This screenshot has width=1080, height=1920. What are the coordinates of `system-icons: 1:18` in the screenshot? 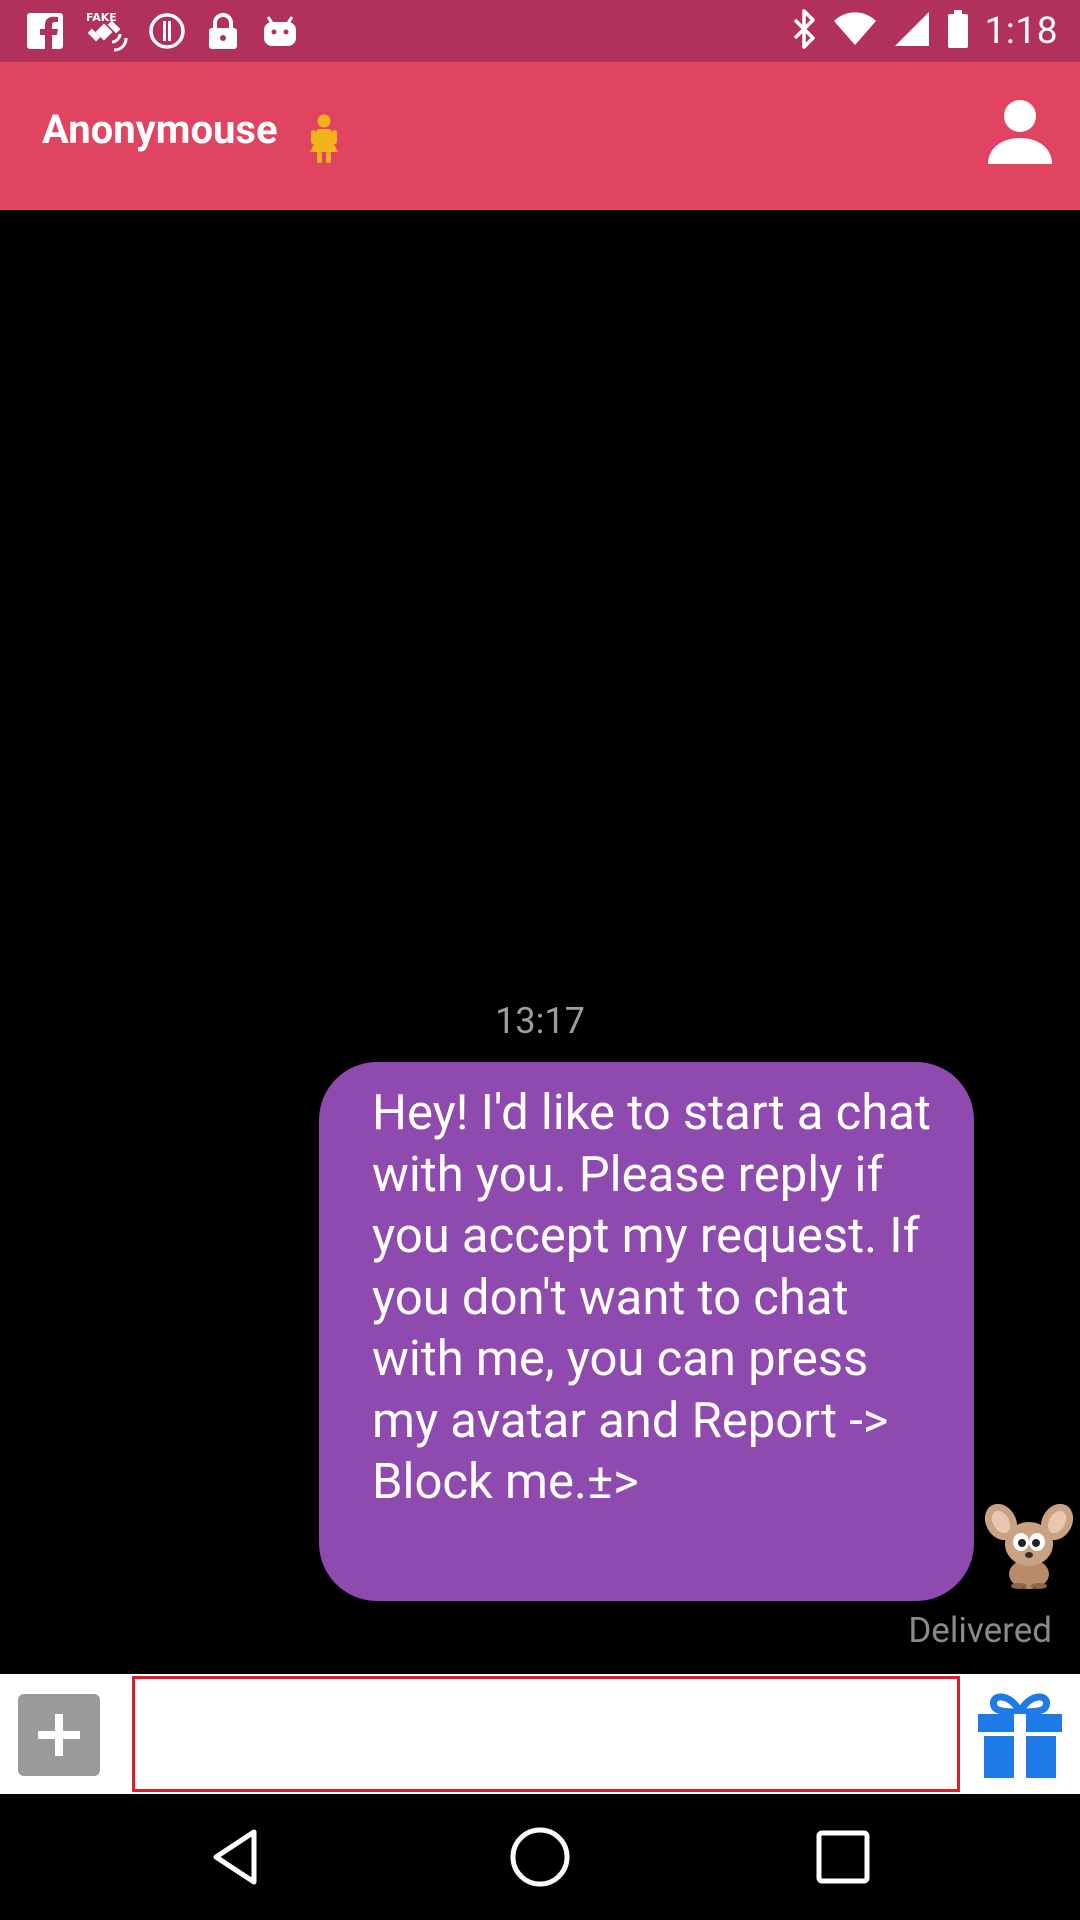 It's located at (924, 31).